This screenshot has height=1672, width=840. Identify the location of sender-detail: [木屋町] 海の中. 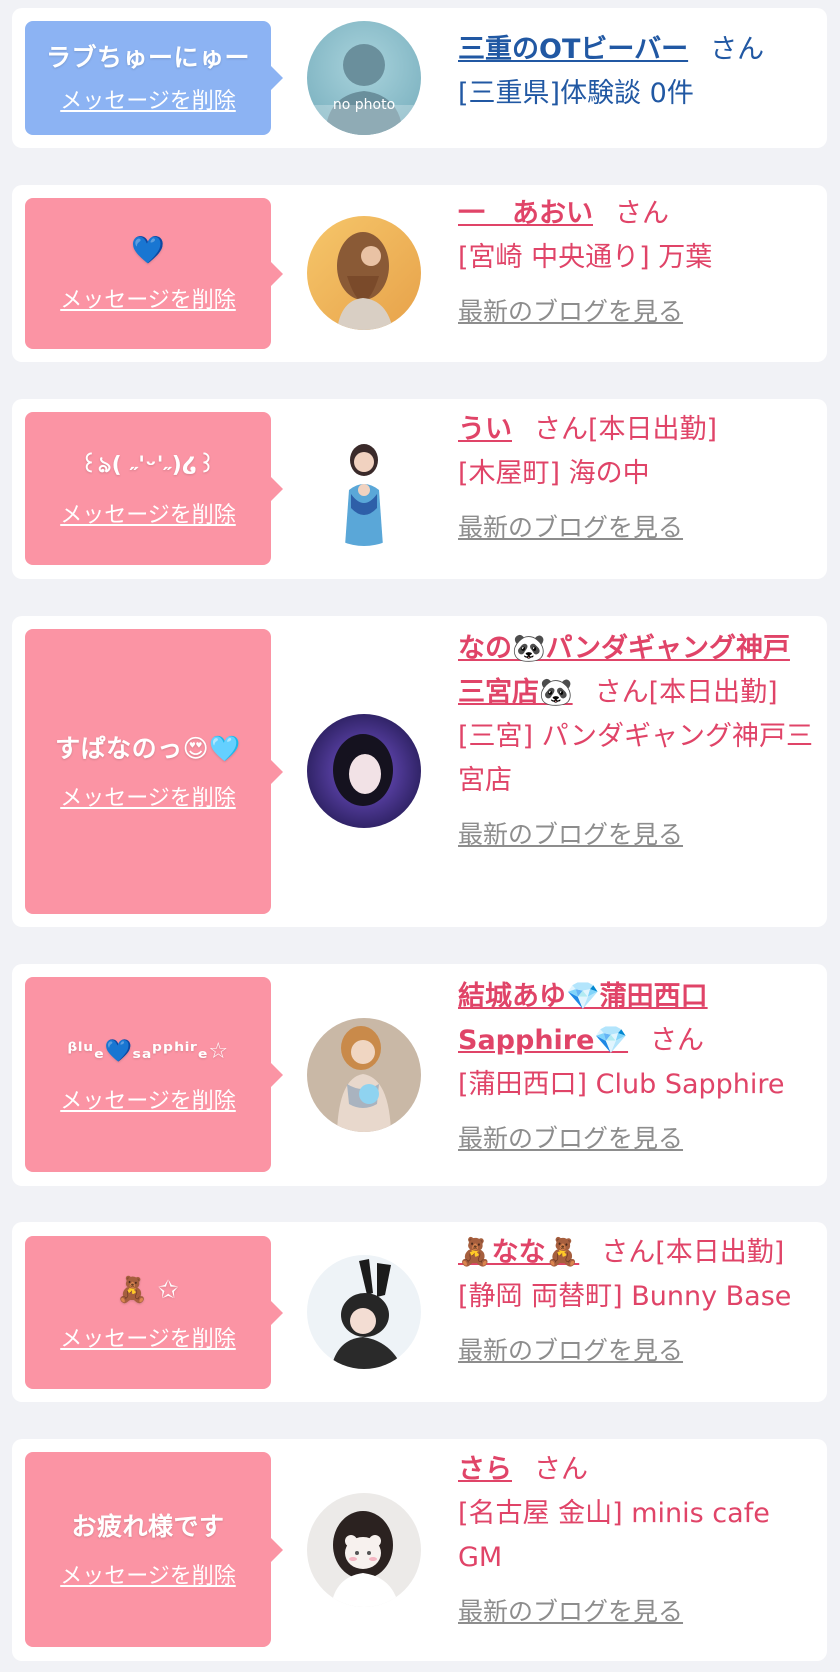
(554, 473).